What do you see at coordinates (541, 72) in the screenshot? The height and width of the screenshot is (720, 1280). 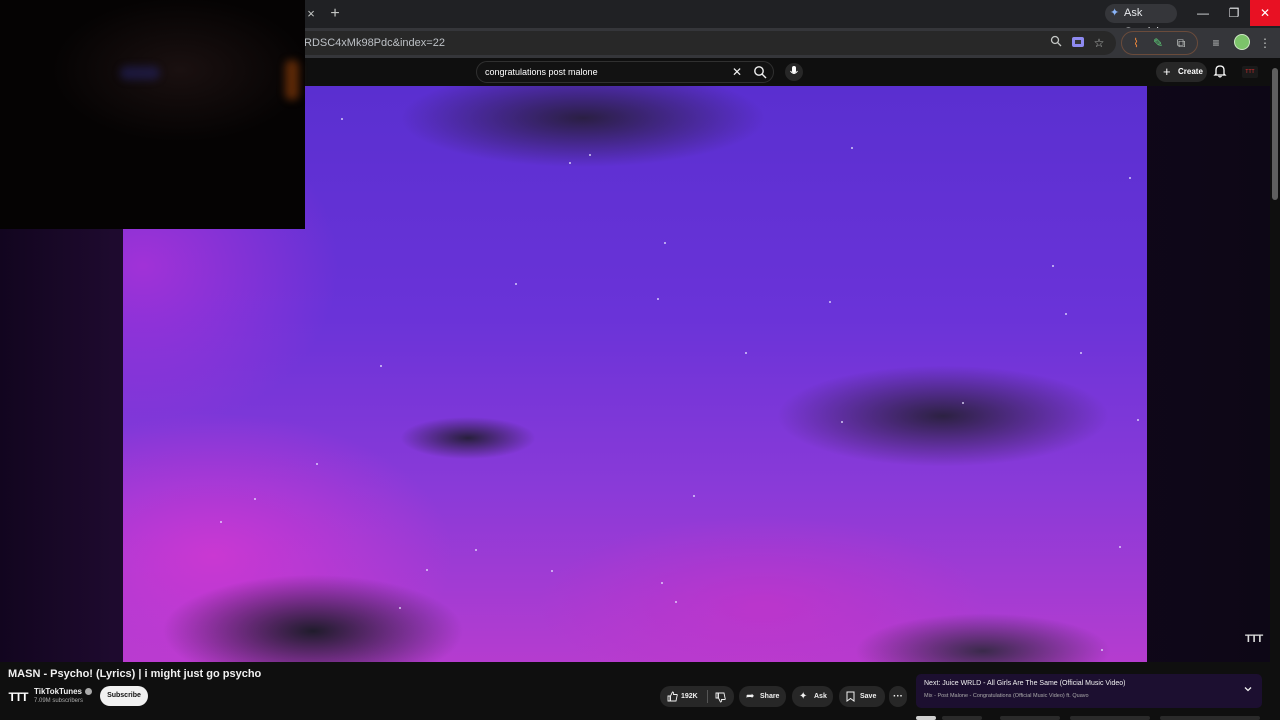 I see `search-query: congratulations post malone` at bounding box center [541, 72].